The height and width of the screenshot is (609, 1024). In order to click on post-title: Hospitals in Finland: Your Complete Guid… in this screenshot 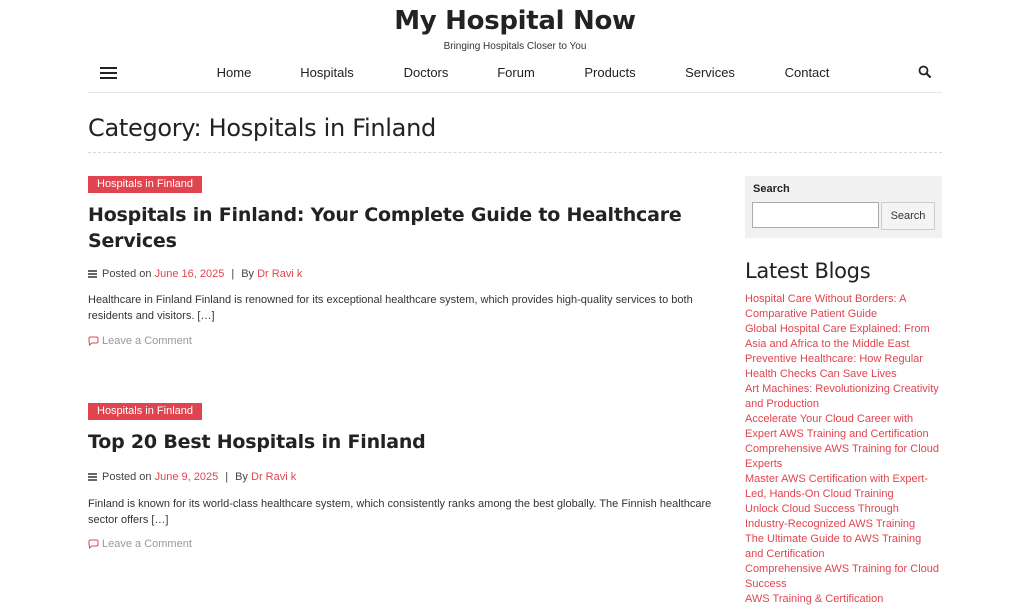, I will do `click(398, 228)`.